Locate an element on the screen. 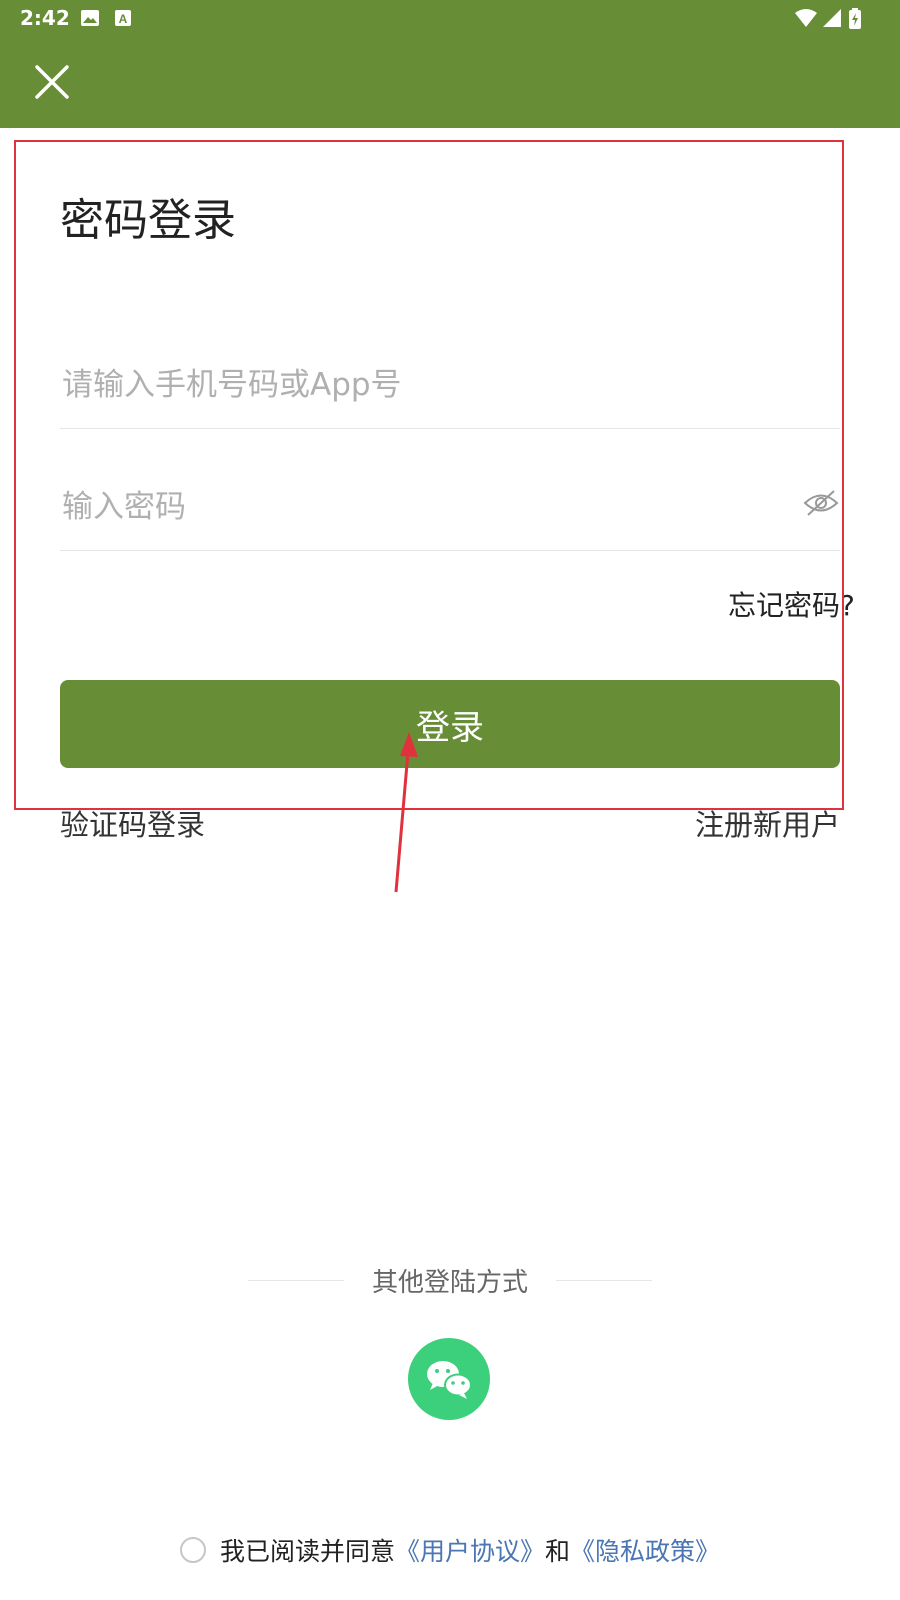  close-icon is located at coordinates (52, 82).